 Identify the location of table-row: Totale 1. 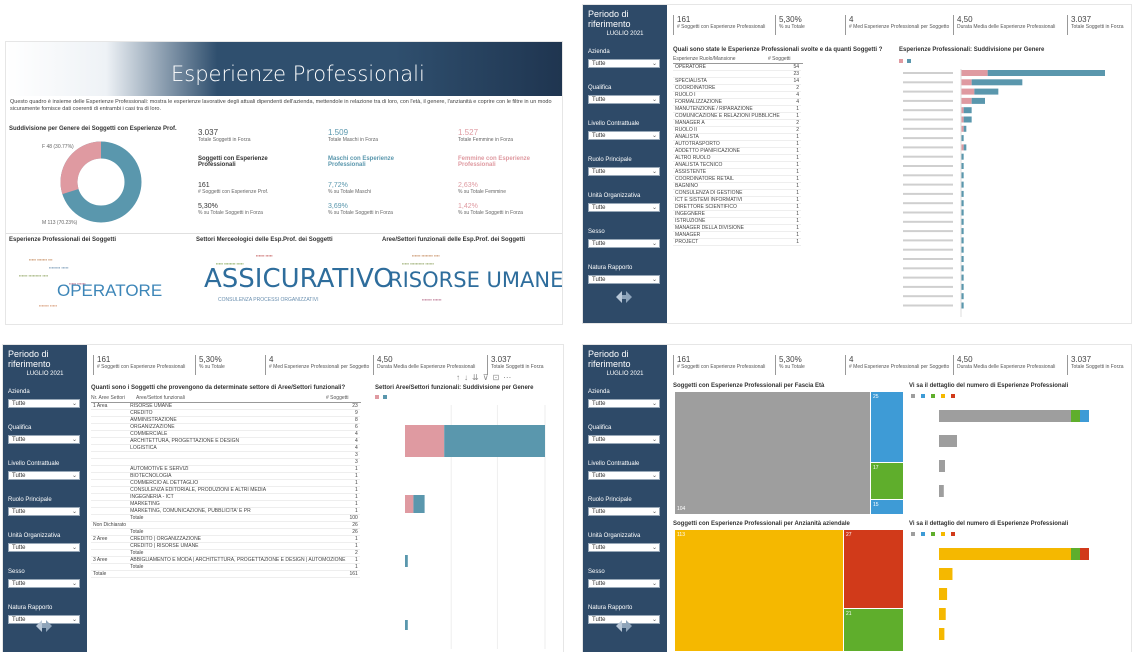
(225, 567).